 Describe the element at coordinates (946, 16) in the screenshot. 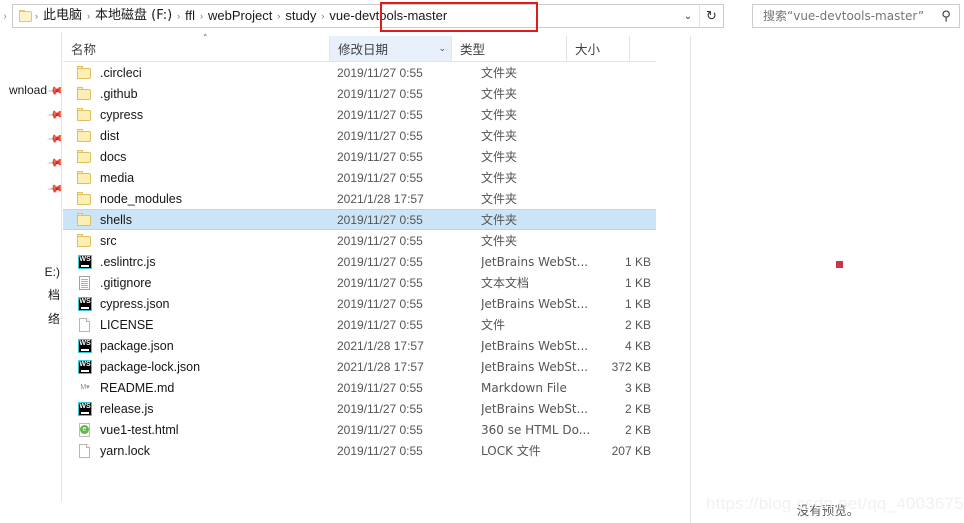

I see `search-icon: ⚲` at that location.